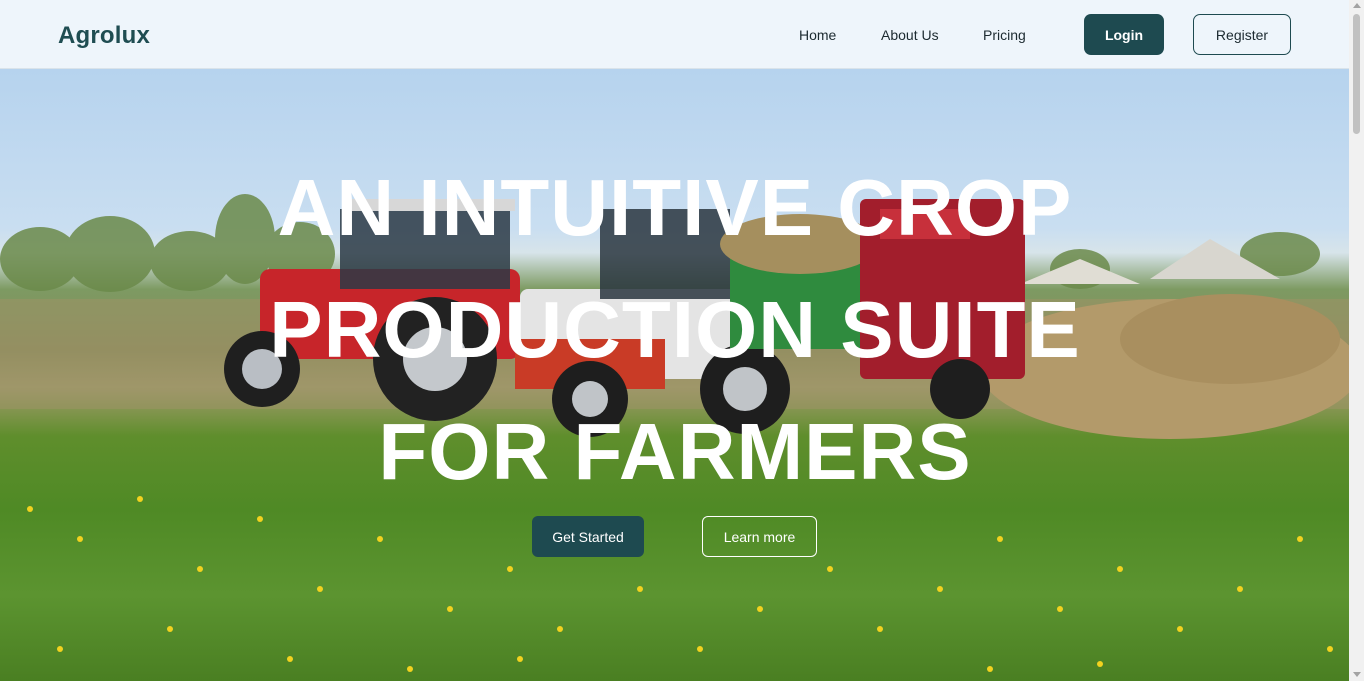 The height and width of the screenshot is (681, 1364). What do you see at coordinates (817, 35) in the screenshot?
I see `nav-link-home: Home` at bounding box center [817, 35].